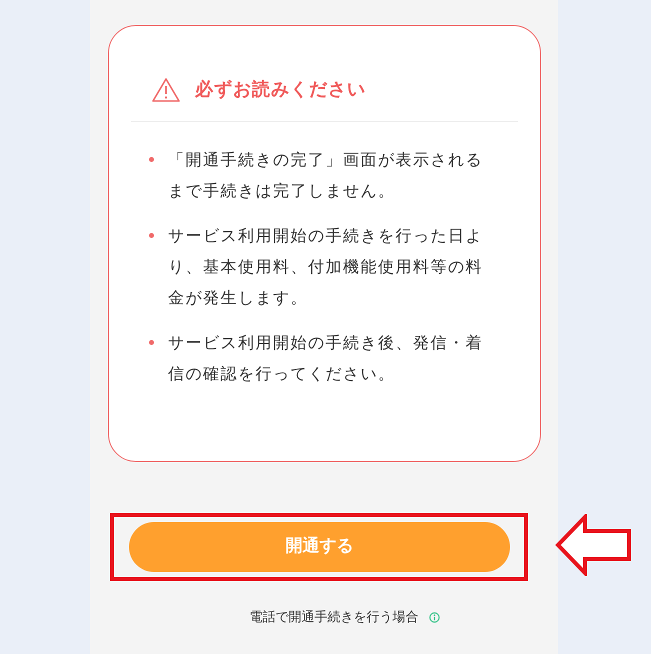  Describe the element at coordinates (434, 618) in the screenshot. I see `info-icon` at that location.